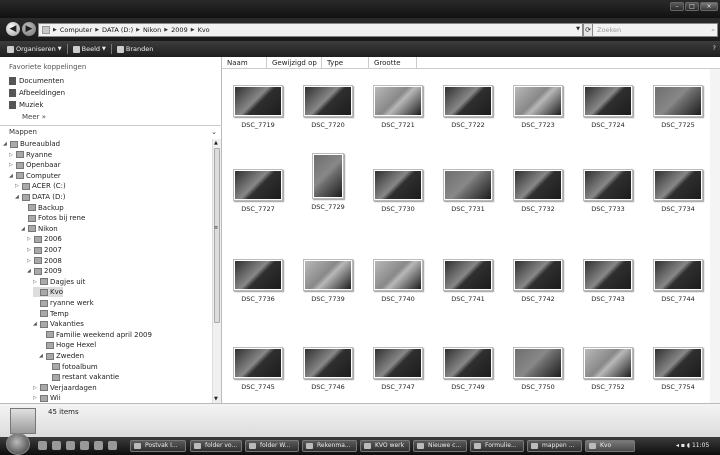  Describe the element at coordinates (677, 6) in the screenshot. I see `minimize-button: –` at that location.